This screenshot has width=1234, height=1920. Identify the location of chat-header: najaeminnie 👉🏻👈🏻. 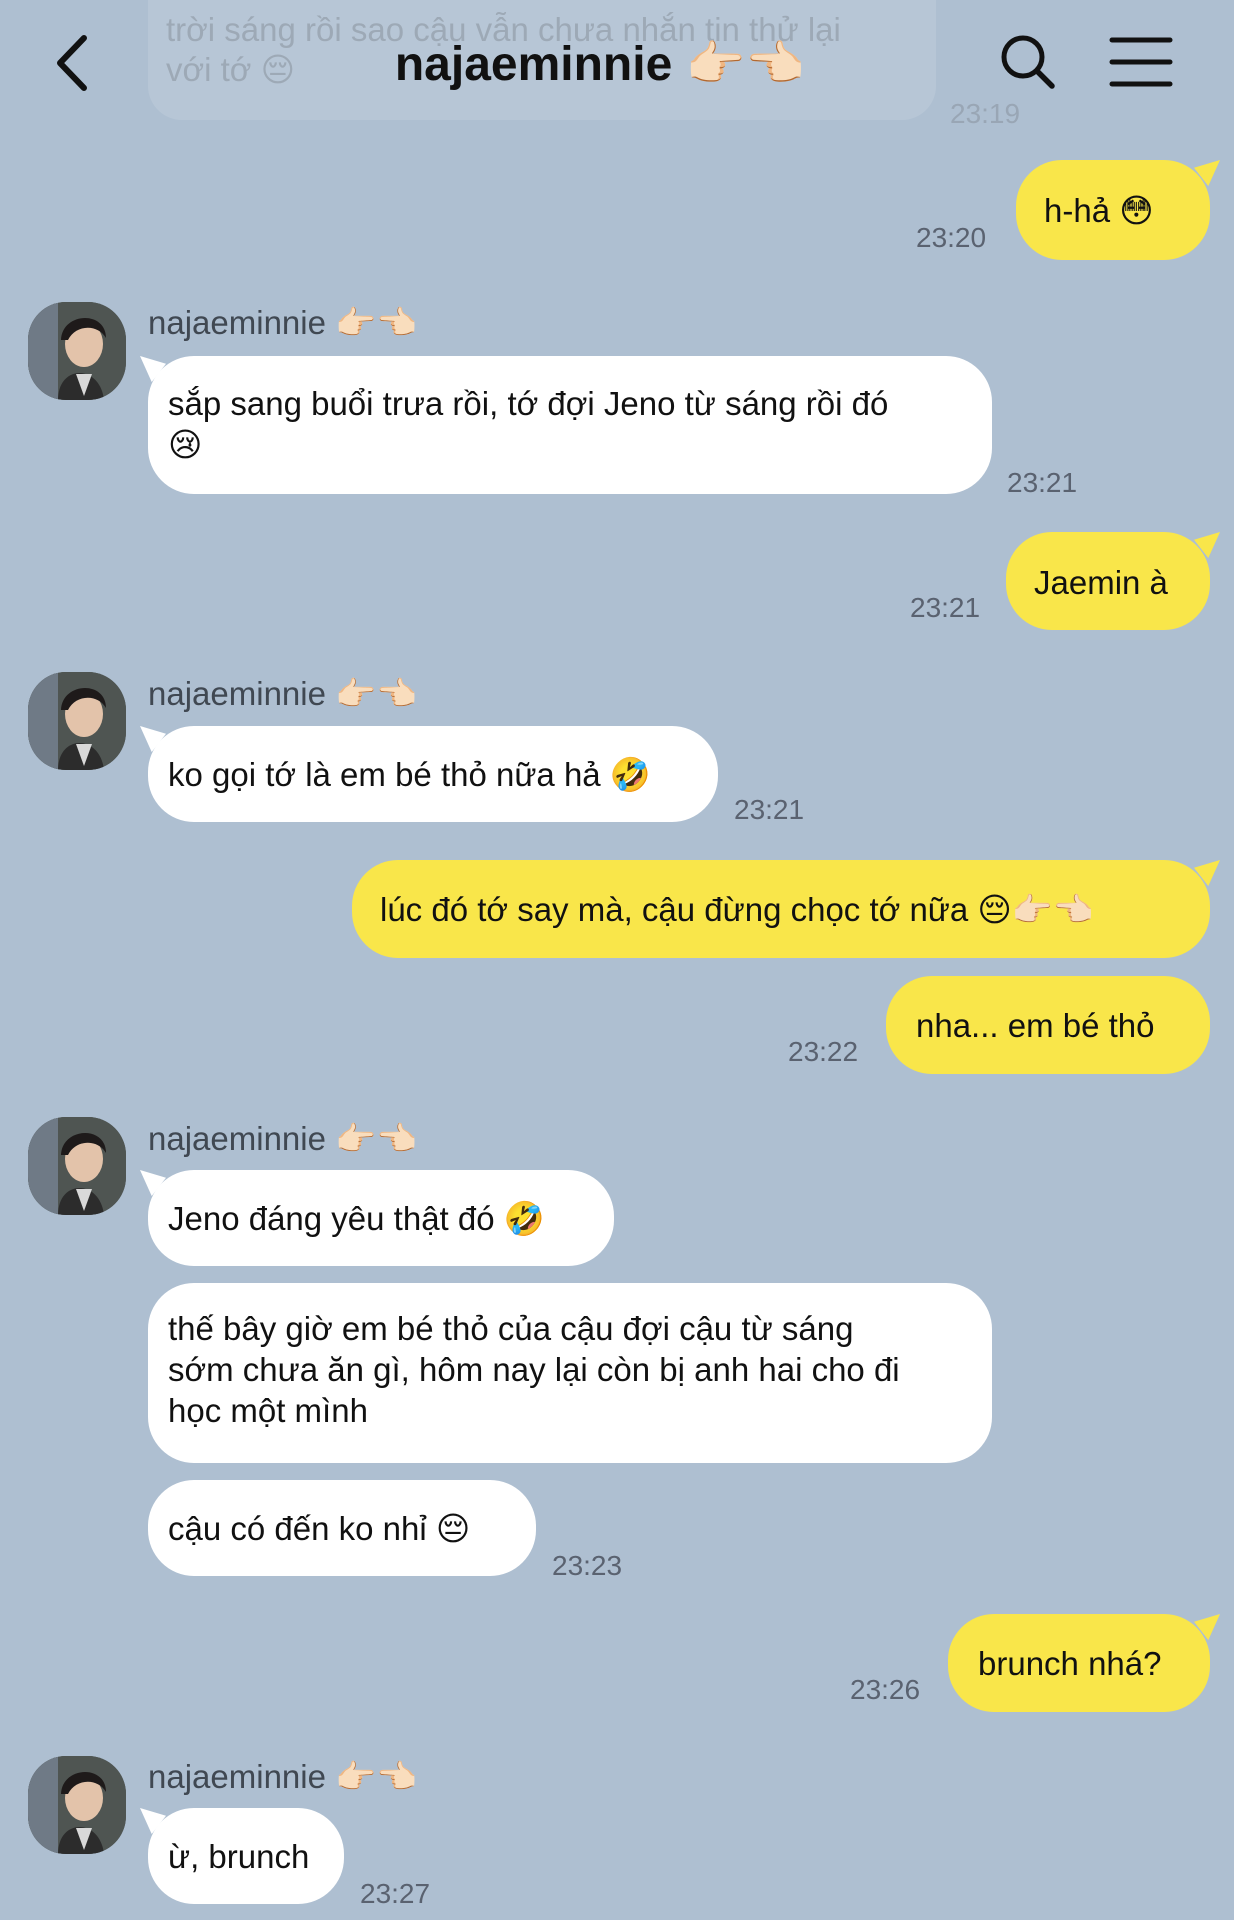
(617, 65).